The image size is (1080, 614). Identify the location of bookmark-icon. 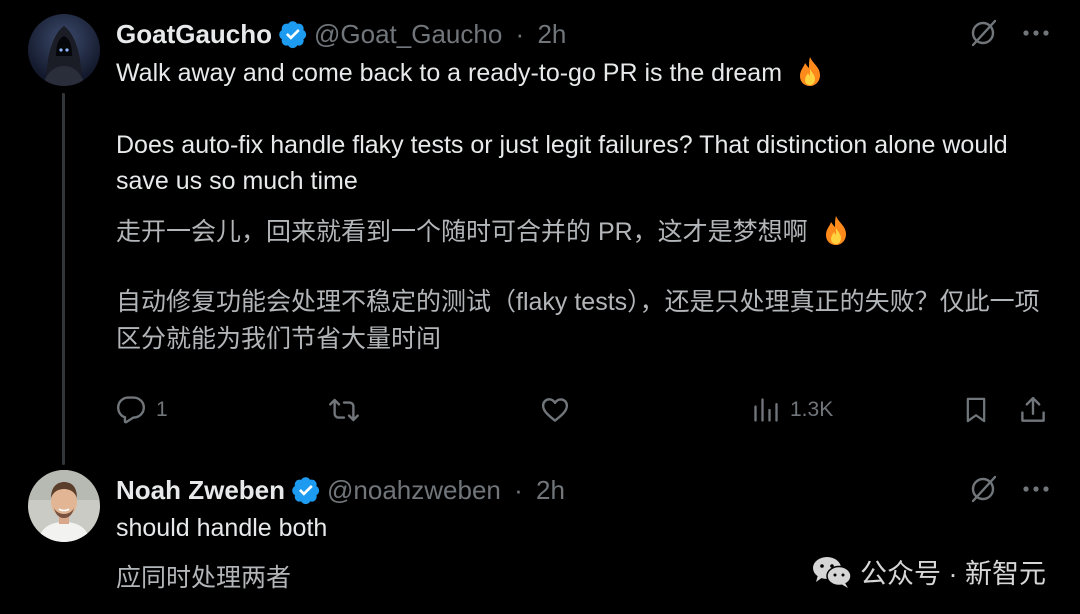
(976, 410).